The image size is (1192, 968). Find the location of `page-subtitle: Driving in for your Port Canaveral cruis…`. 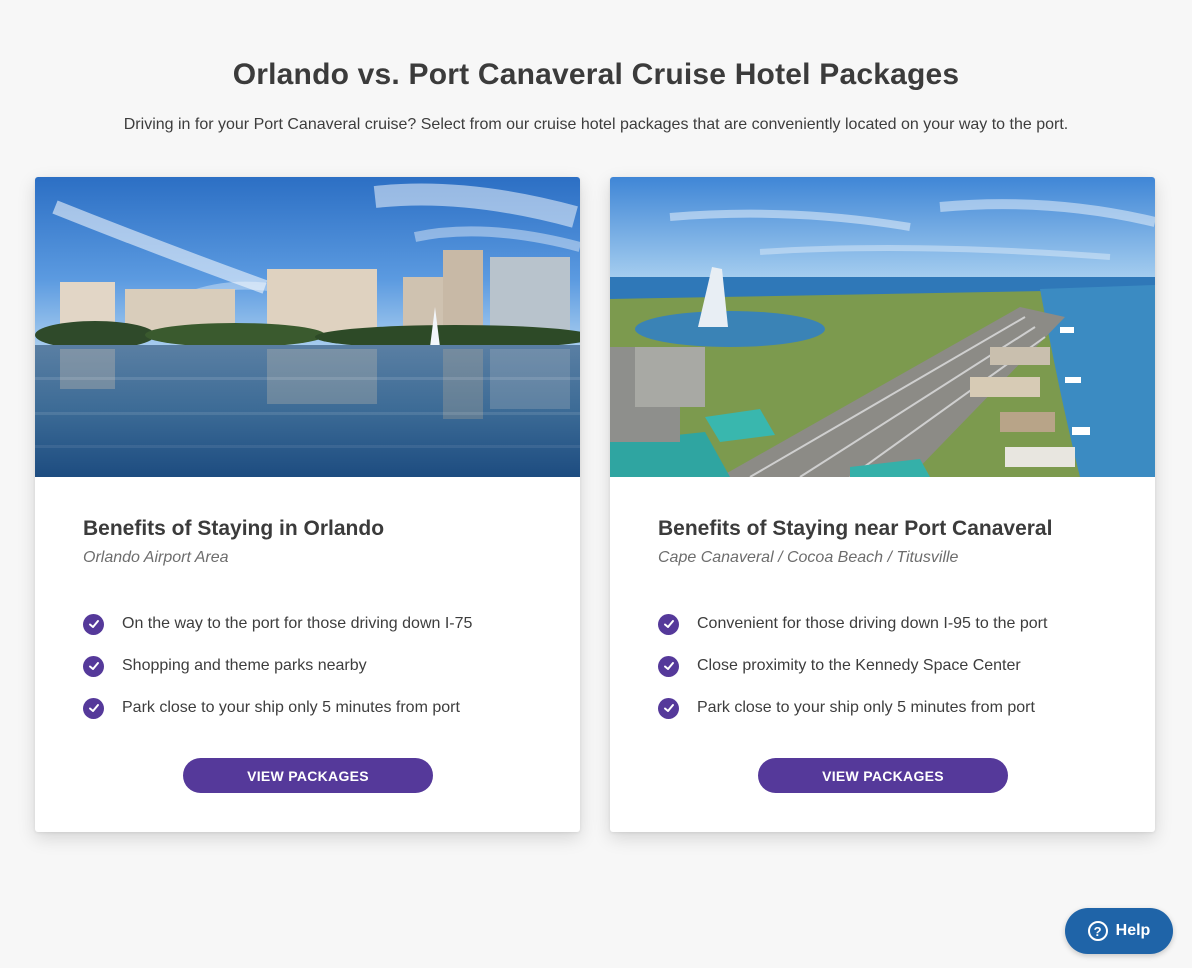

page-subtitle: Driving in for your Port Canaveral cruis… is located at coordinates (596, 124).